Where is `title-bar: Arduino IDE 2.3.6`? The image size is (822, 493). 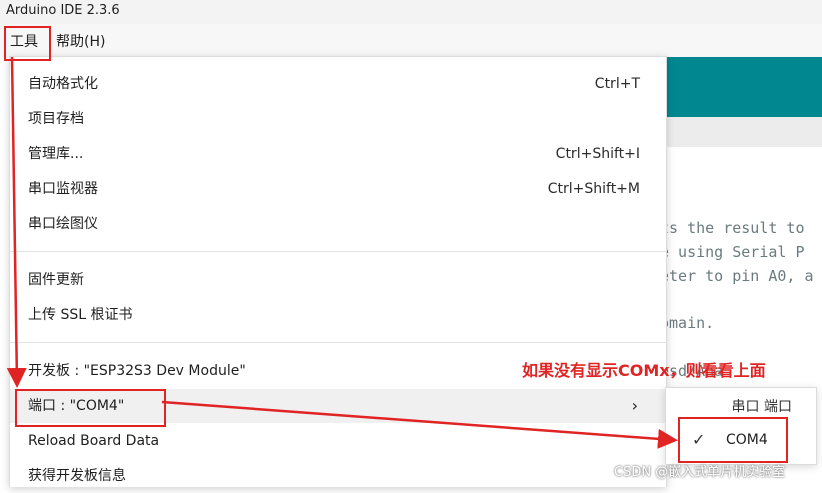 title-bar: Arduino IDE 2.3.6 is located at coordinates (411, 12).